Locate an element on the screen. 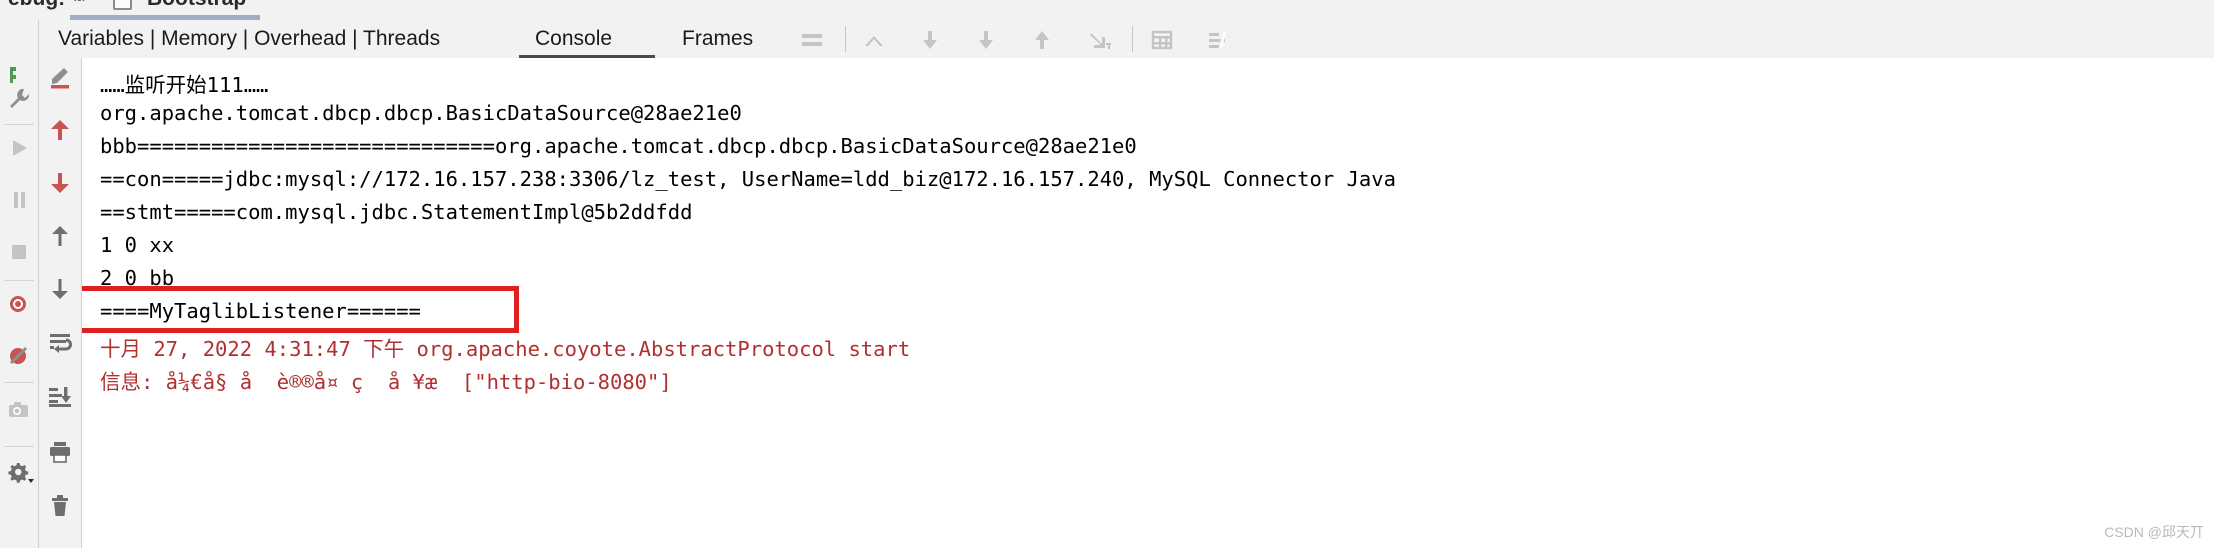 The height and width of the screenshot is (548, 2214). sidebar-item-stop-program is located at coordinates (19, 252).